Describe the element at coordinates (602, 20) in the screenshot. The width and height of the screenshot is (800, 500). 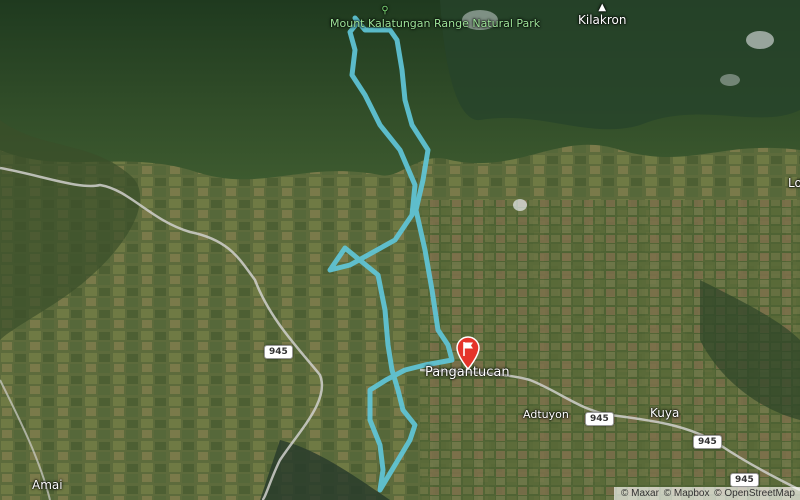
I see `peak-label-text: Kilakron` at that location.